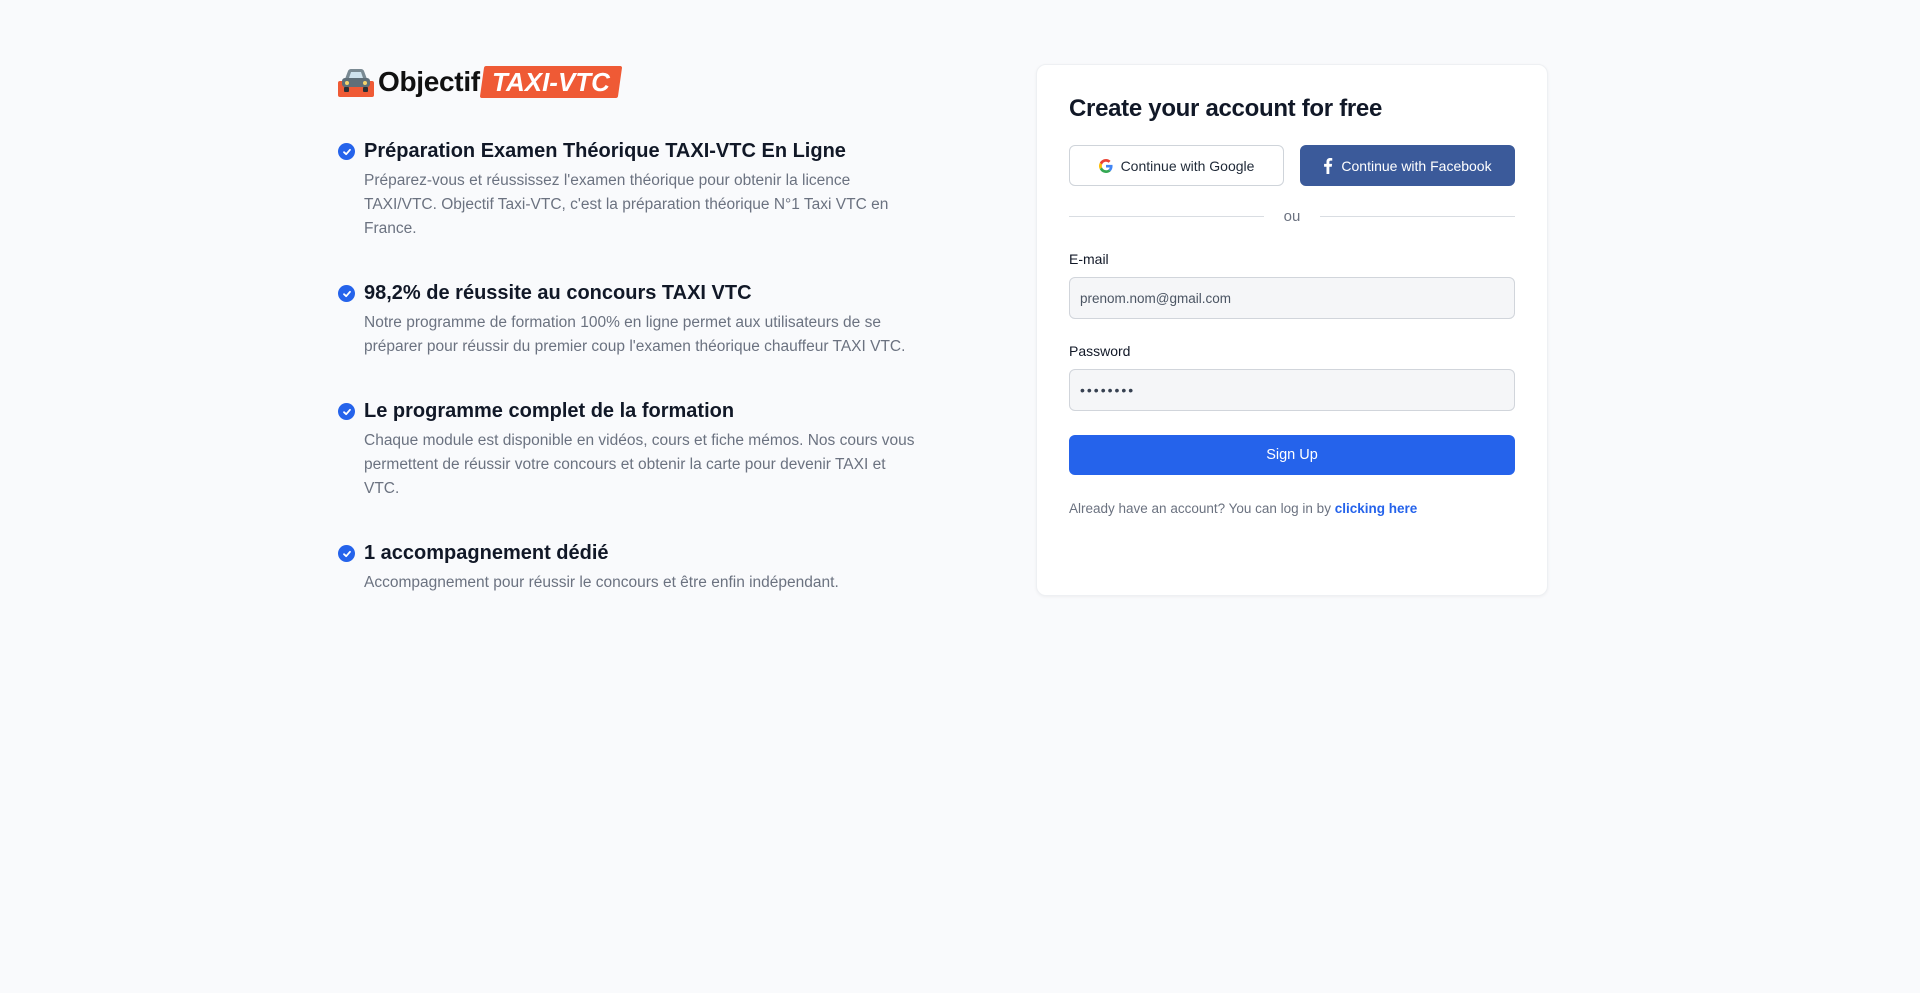 This screenshot has height=993, width=1920. I want to click on email-label: E-mail, so click(1089, 259).